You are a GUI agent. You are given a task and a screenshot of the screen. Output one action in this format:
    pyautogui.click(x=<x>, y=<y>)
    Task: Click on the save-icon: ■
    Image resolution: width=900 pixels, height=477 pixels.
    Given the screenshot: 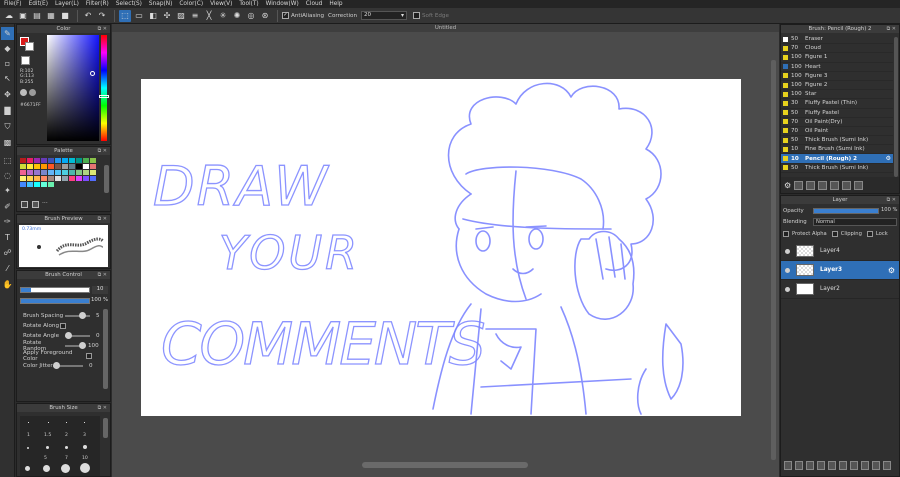 What is the action you would take?
    pyautogui.click(x=65, y=16)
    